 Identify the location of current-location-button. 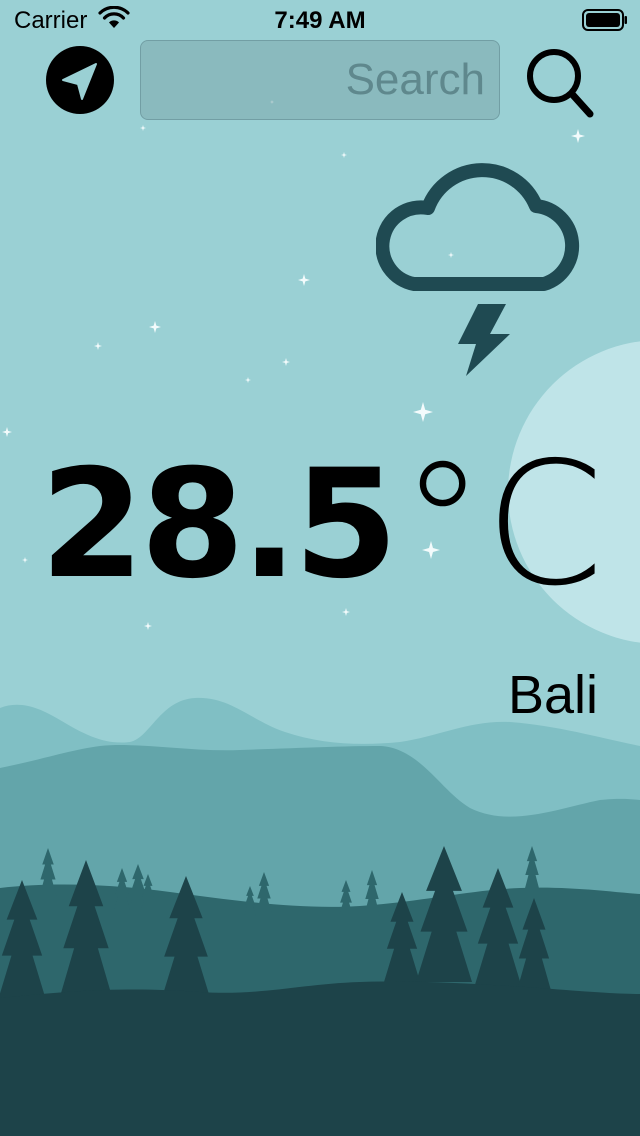
(80, 80).